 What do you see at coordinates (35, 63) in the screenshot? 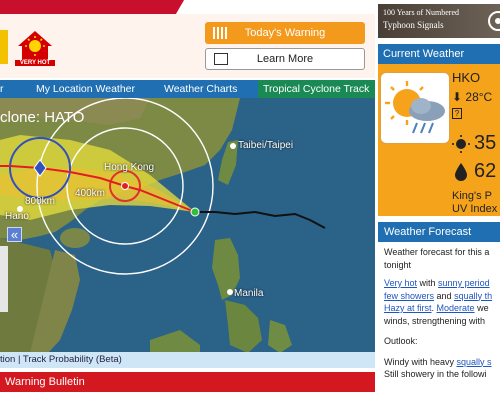
I see `very-hot-label: VERY HOT` at bounding box center [35, 63].